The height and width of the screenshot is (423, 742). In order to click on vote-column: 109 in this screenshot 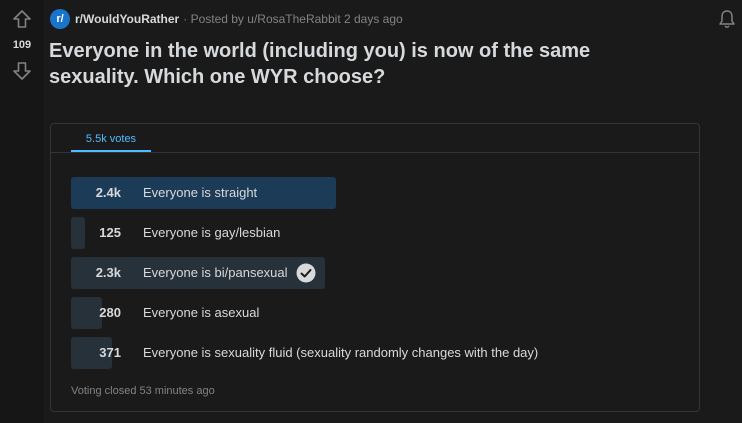, I will do `click(22, 211)`.